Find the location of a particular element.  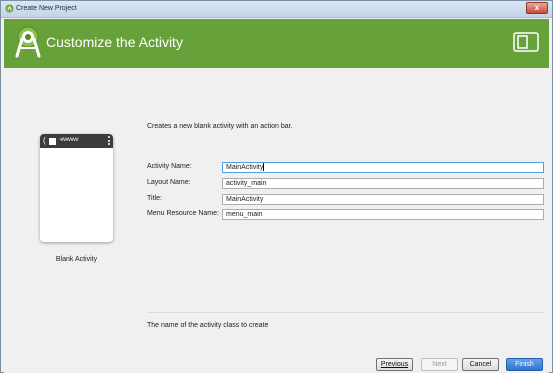

separator is located at coordinates (346, 312).